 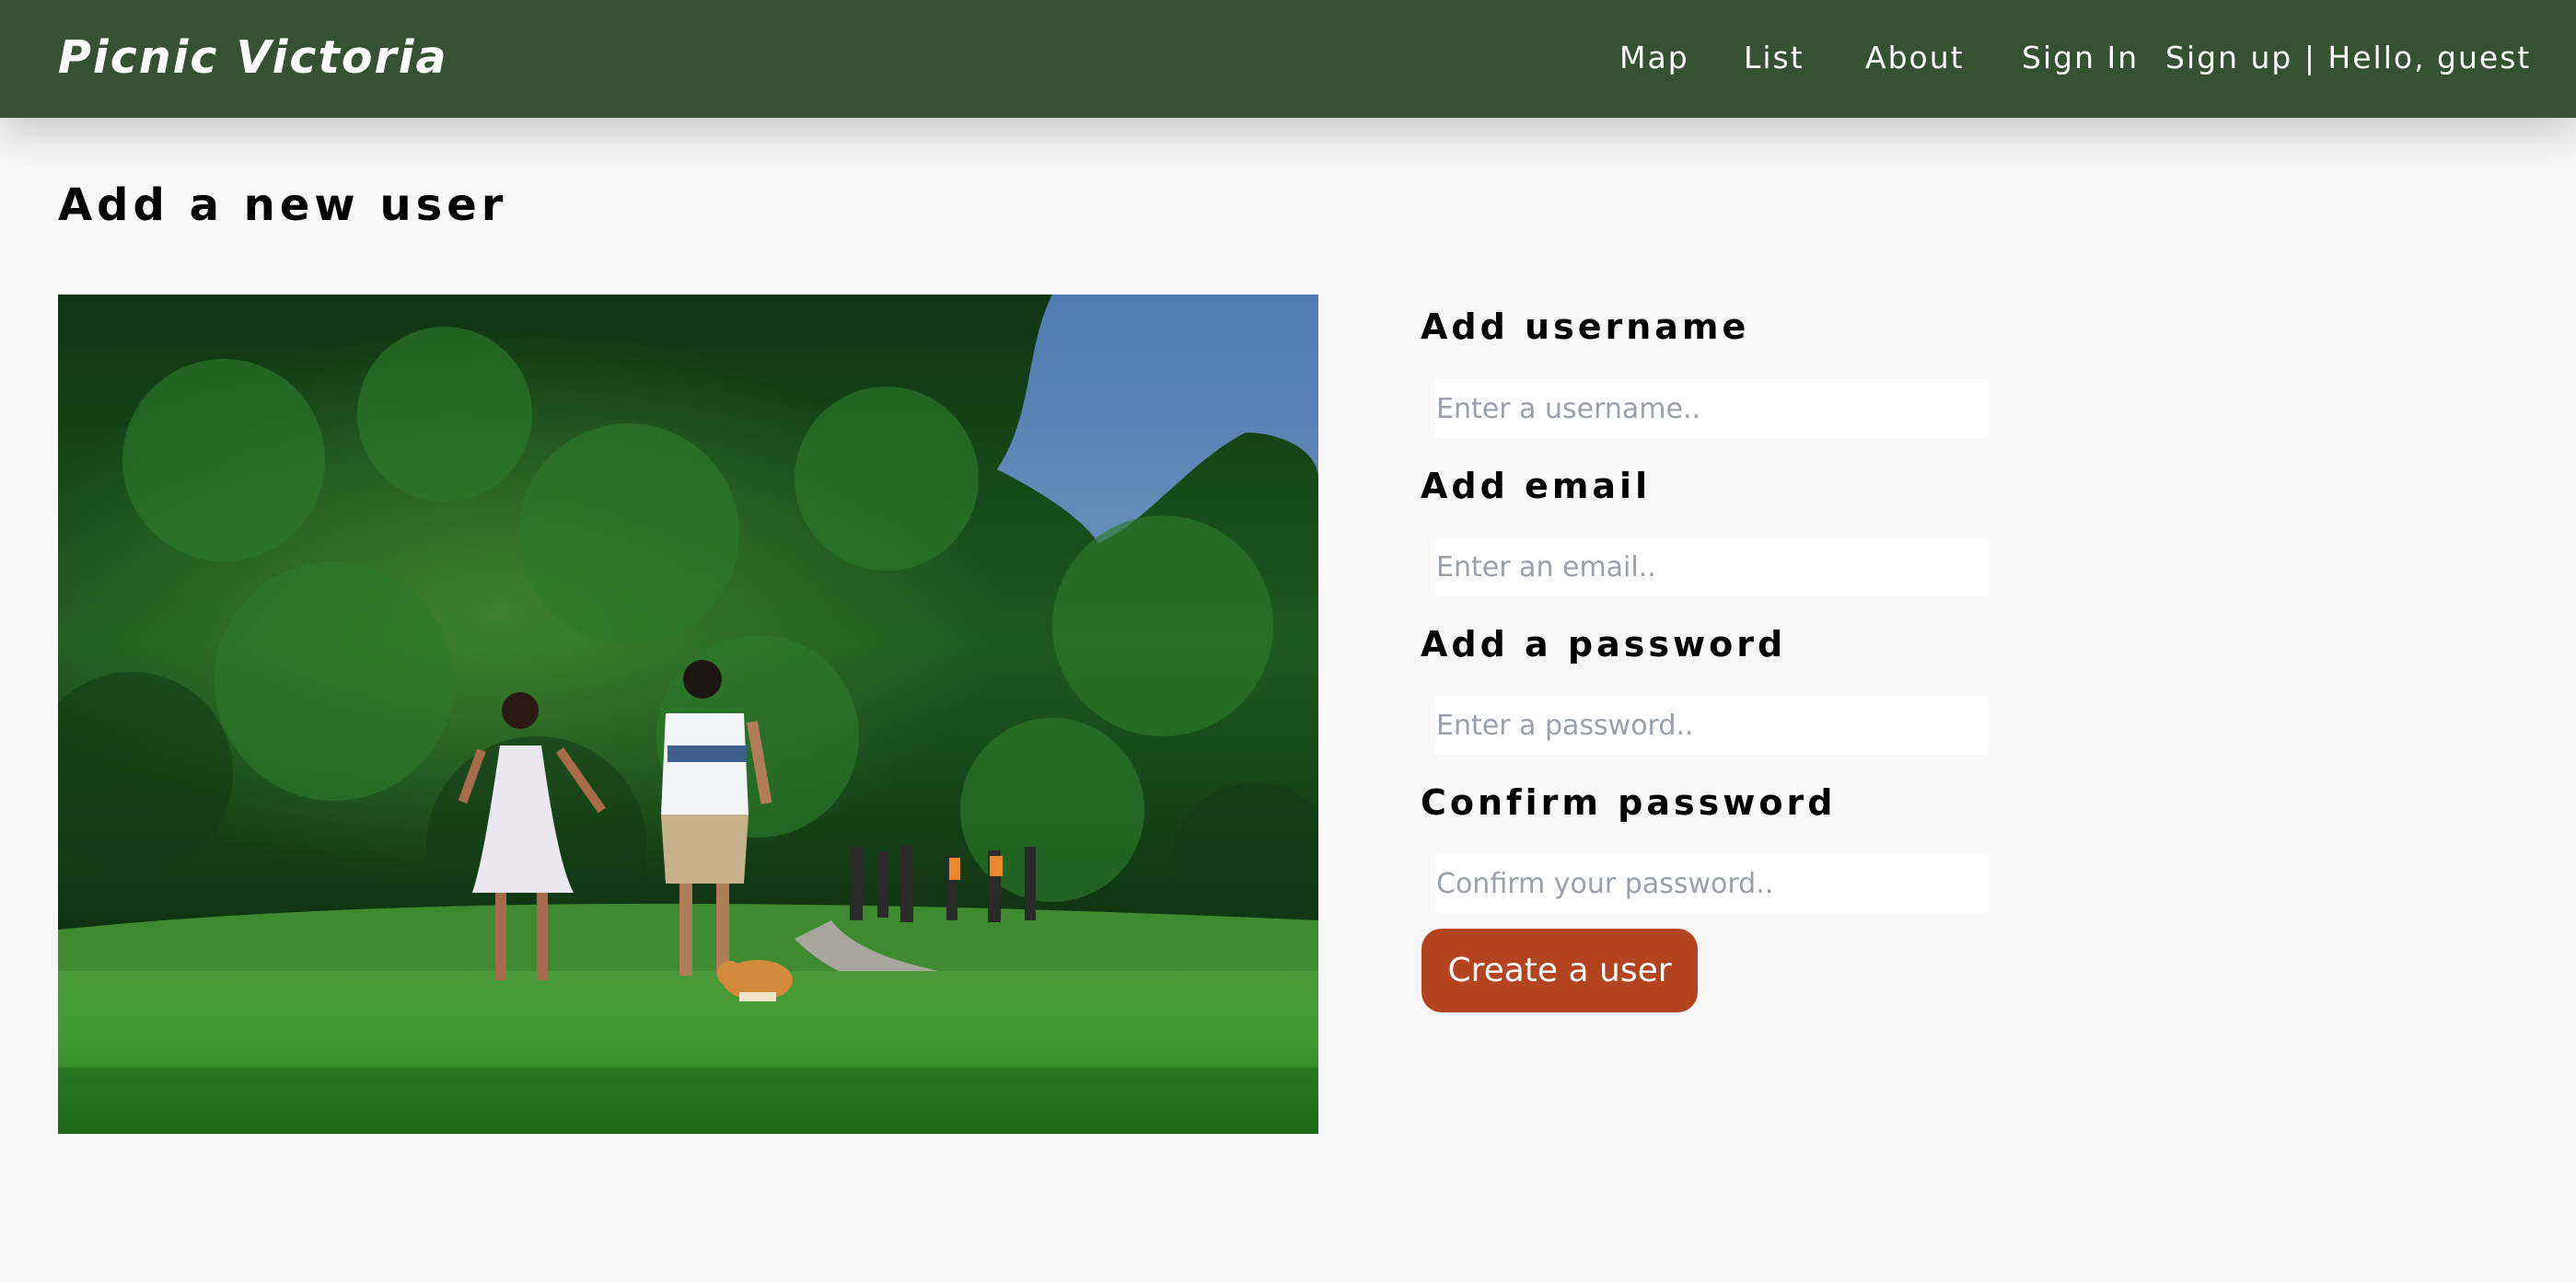 I want to click on brand-logo-link: Picnic Victoria, so click(x=253, y=58).